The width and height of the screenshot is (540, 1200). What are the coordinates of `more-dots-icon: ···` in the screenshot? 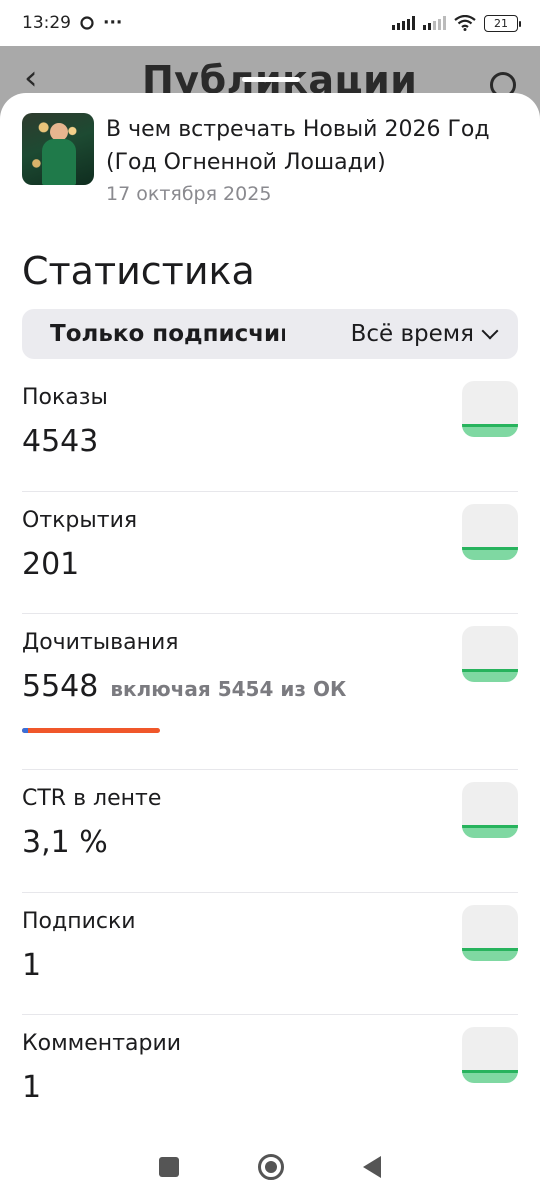 It's located at (113, 23).